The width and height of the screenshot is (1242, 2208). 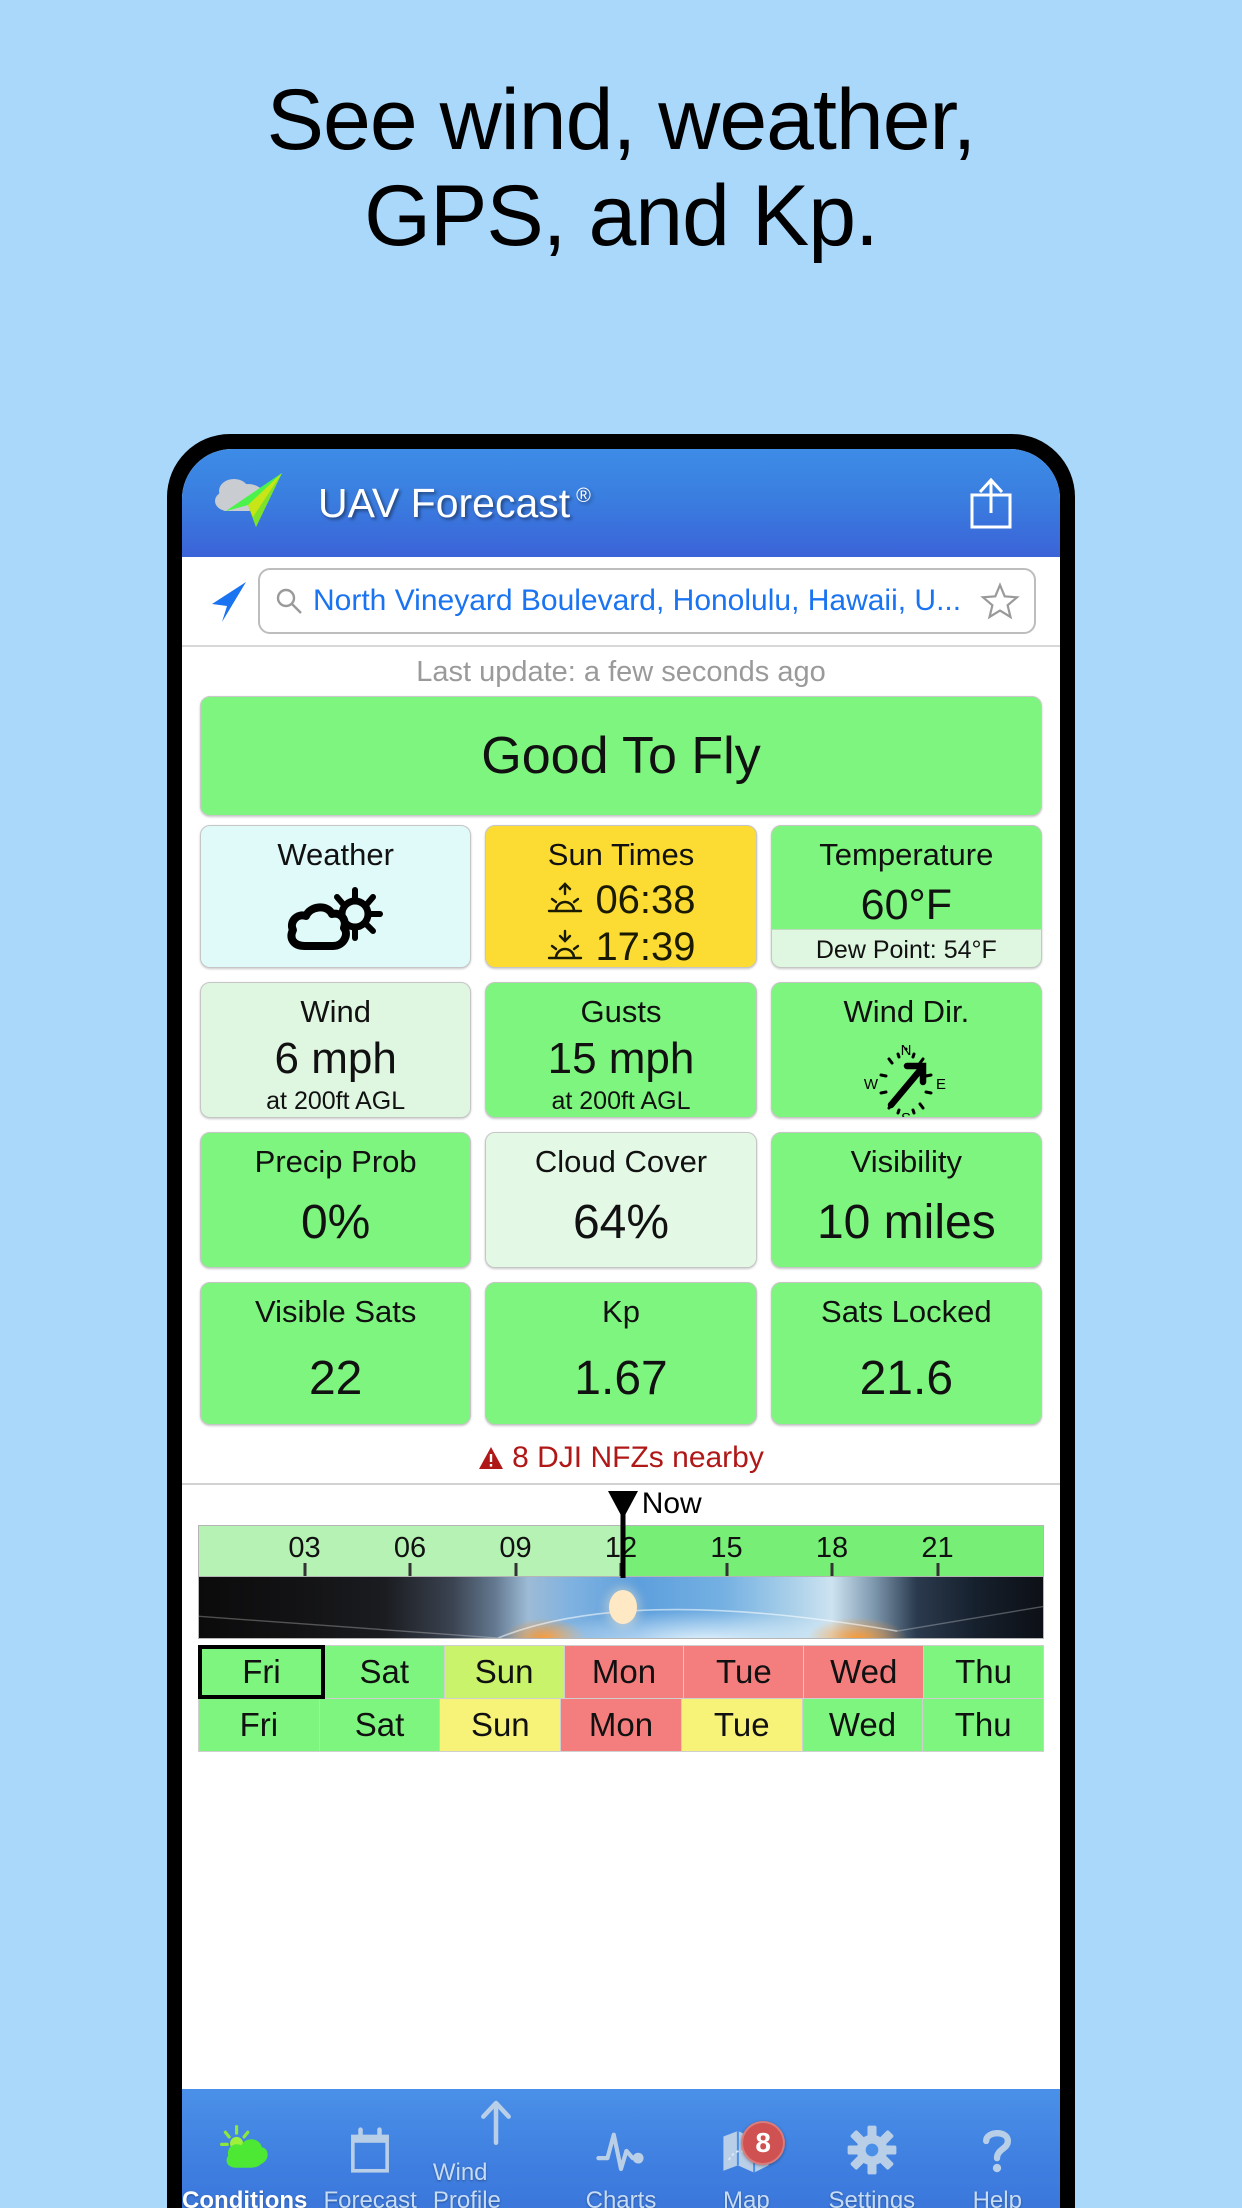 I want to click on day-tab-sun: Sun, so click(x=504, y=1672).